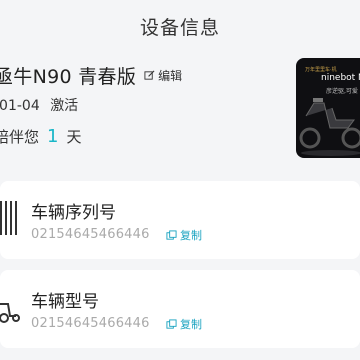 This screenshot has height=360, width=360. Describe the element at coordinates (329, 127) in the screenshot. I see `scooter-photo-icon` at that location.